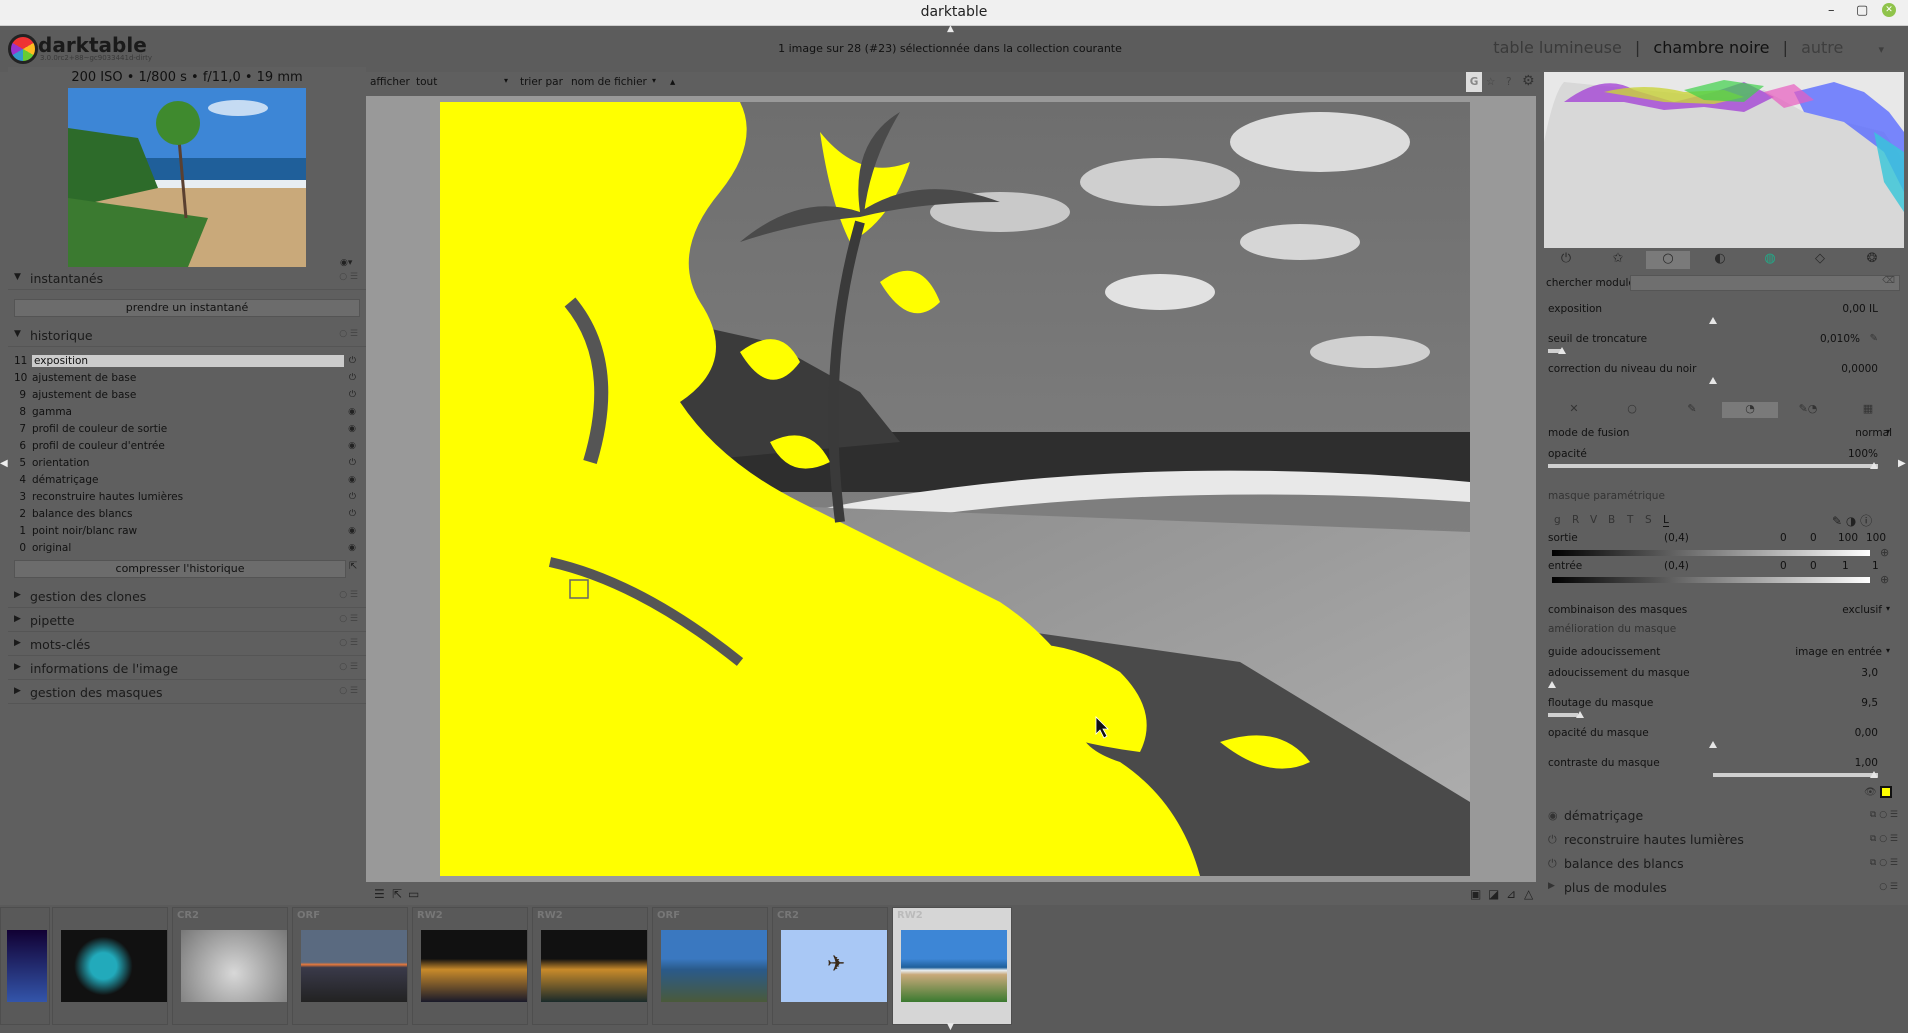  Describe the element at coordinates (1852, 520) in the screenshot. I see `mask-picker-icons: ✎ ◑ ⓘ` at that location.